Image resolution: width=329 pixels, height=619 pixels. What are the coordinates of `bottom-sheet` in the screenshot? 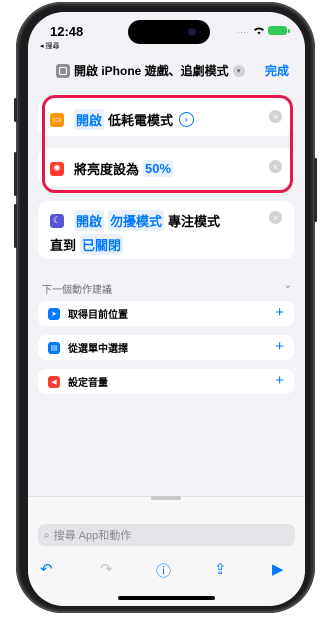 It's located at (166, 551).